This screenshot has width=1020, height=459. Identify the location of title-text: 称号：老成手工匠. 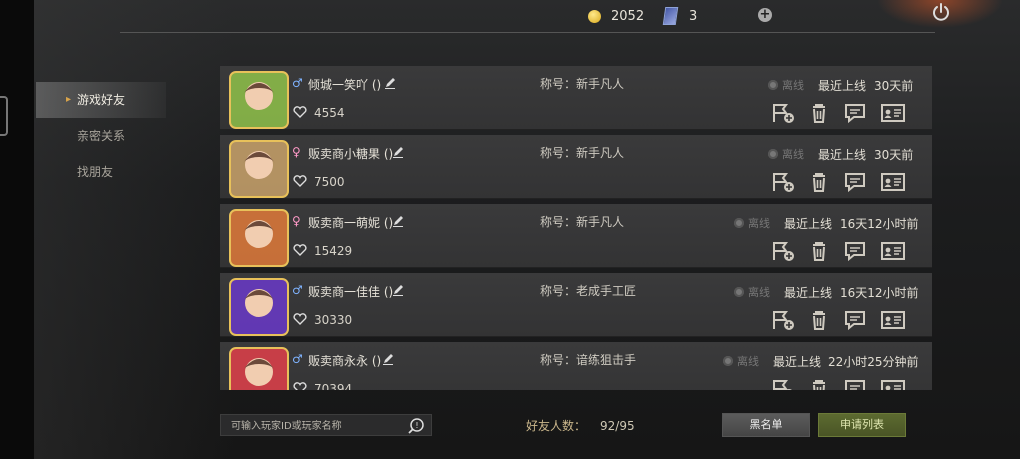
(588, 290).